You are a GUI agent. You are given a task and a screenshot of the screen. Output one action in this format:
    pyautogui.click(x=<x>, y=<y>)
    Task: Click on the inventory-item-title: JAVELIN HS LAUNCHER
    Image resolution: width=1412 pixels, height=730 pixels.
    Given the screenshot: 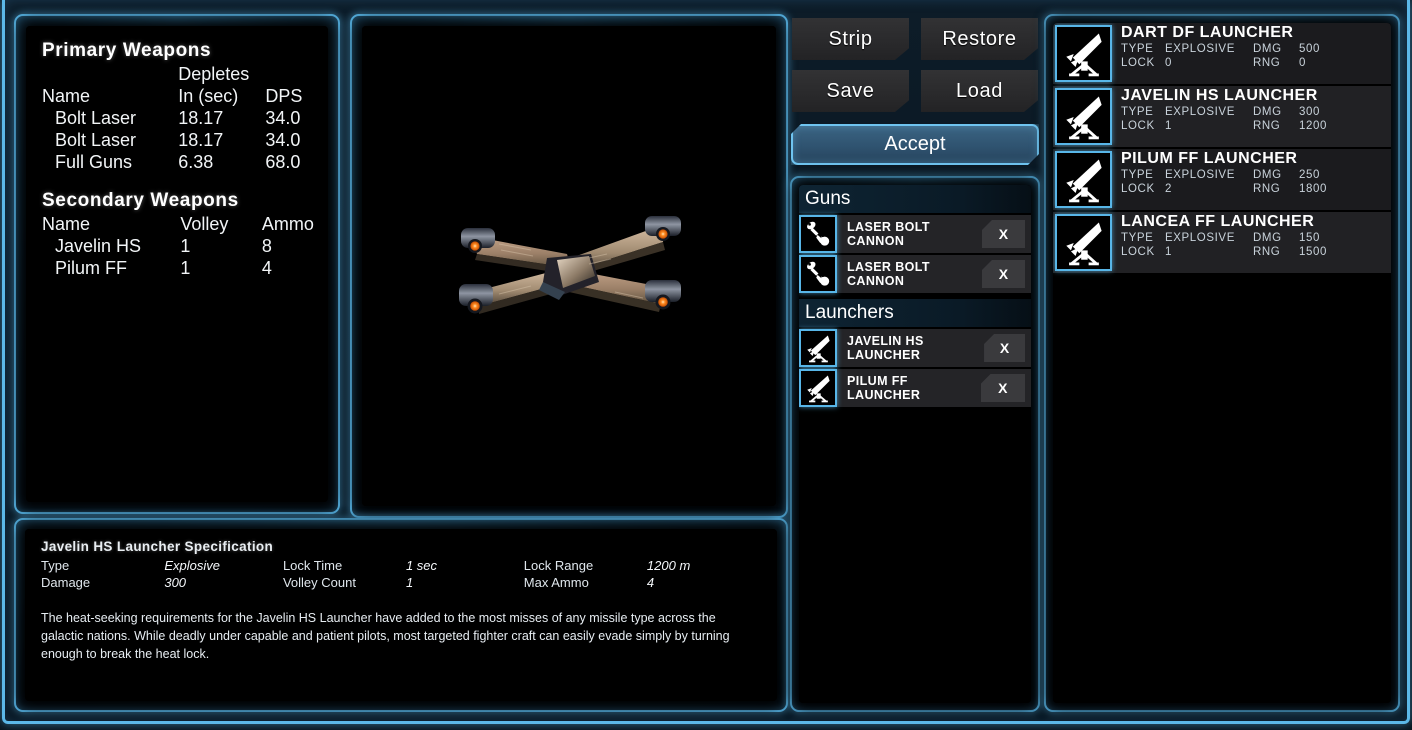 What is the action you would take?
    pyautogui.click(x=1219, y=95)
    